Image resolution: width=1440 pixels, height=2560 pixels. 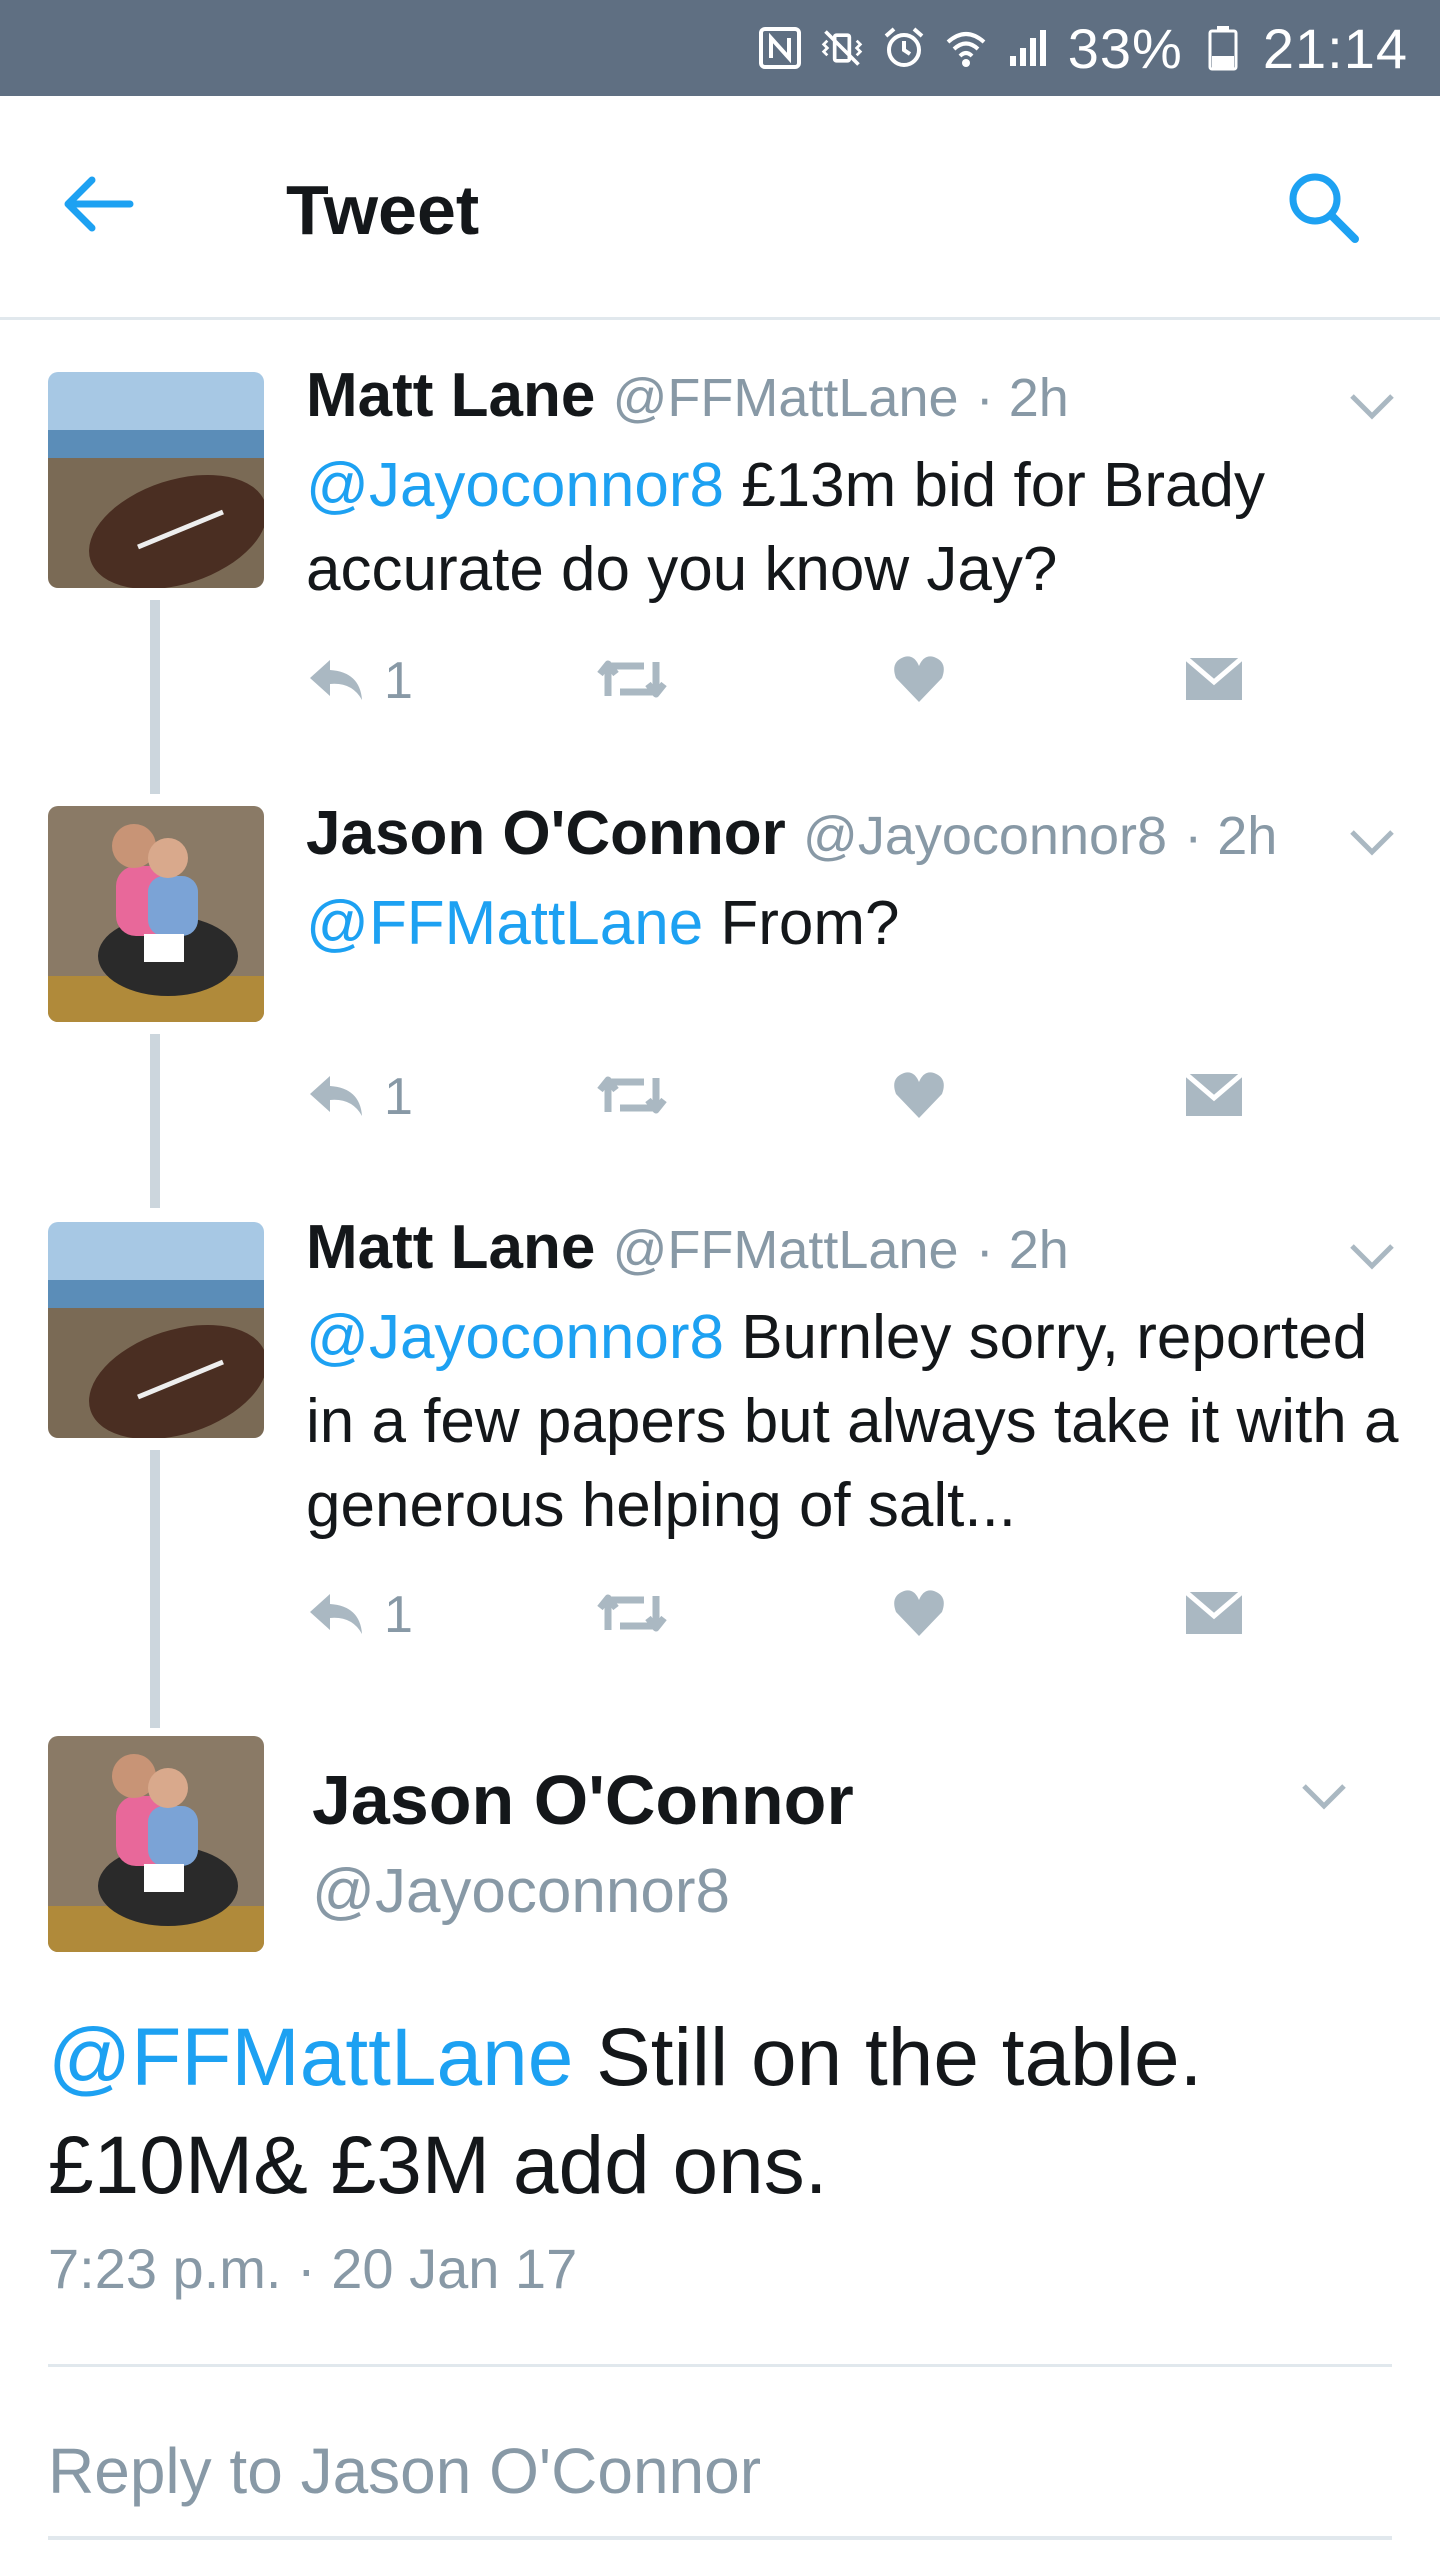 What do you see at coordinates (1335, 48) in the screenshot?
I see `clock: 21:14` at bounding box center [1335, 48].